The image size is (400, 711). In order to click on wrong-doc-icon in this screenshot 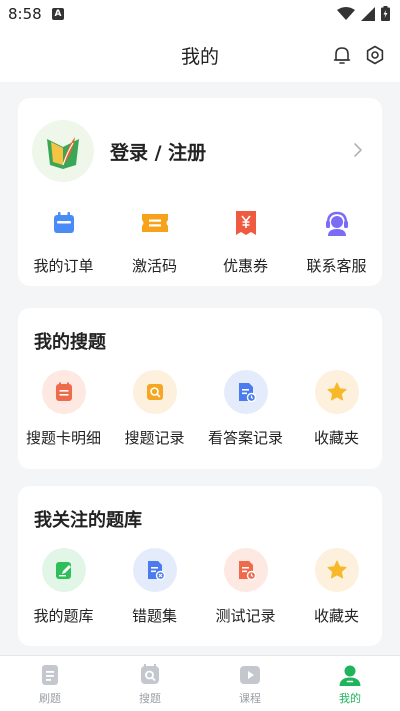, I will do `click(154, 570)`.